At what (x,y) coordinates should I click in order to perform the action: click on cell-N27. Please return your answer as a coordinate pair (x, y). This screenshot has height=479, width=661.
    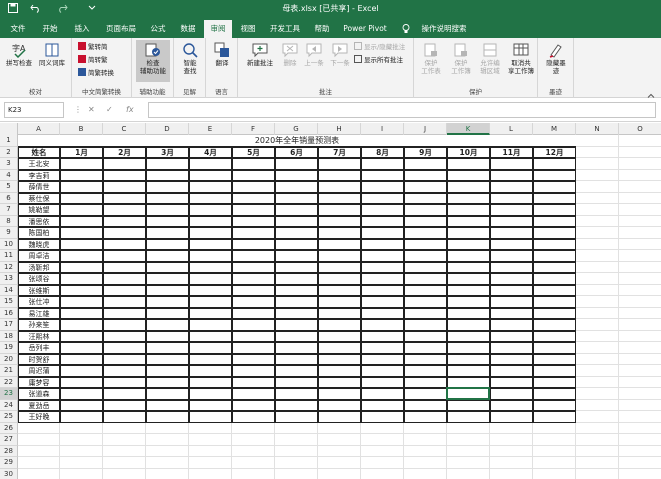
    Looking at the image, I should click on (597, 440).